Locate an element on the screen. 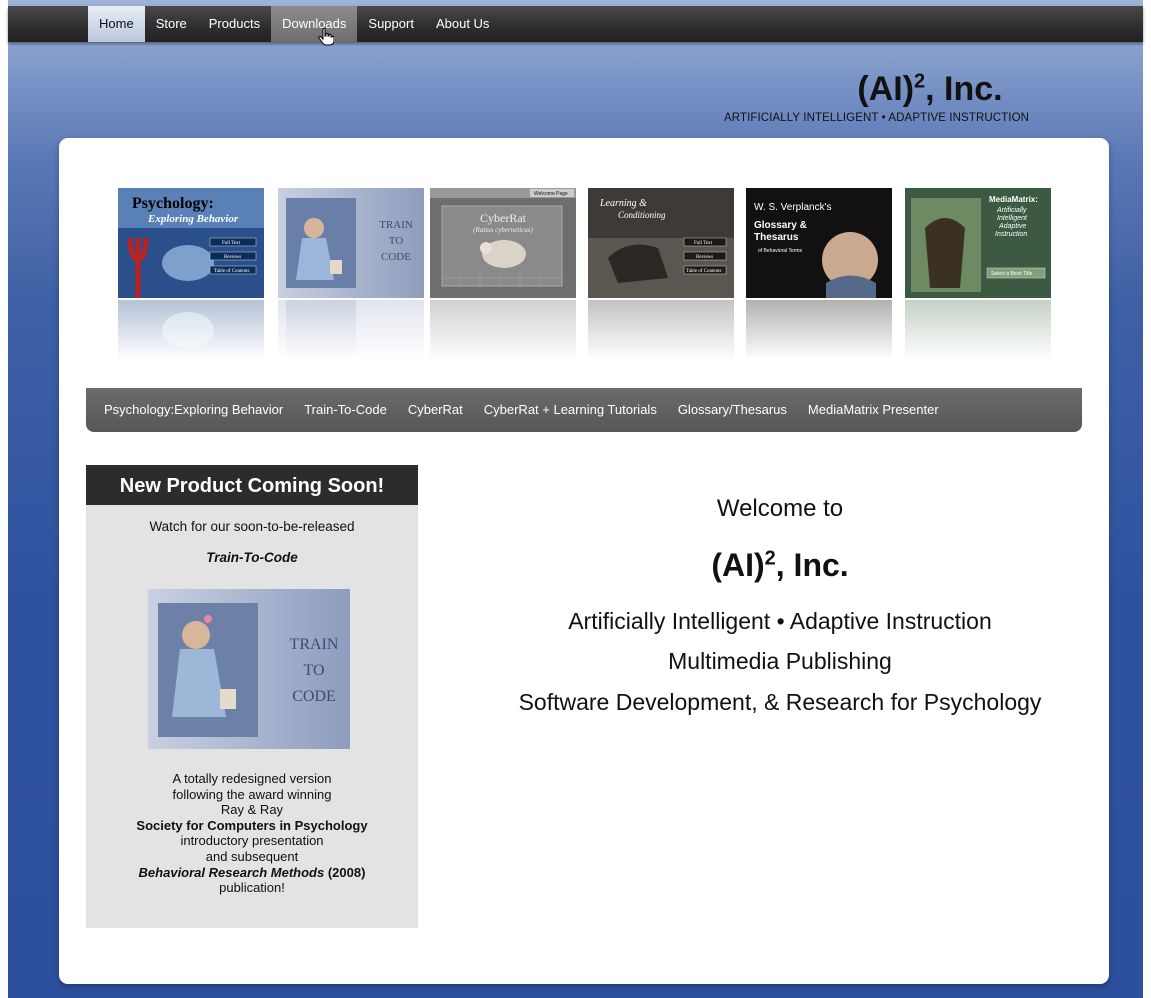 Image resolution: width=1151 pixels, height=998 pixels. nav-support: Support is located at coordinates (391, 24).